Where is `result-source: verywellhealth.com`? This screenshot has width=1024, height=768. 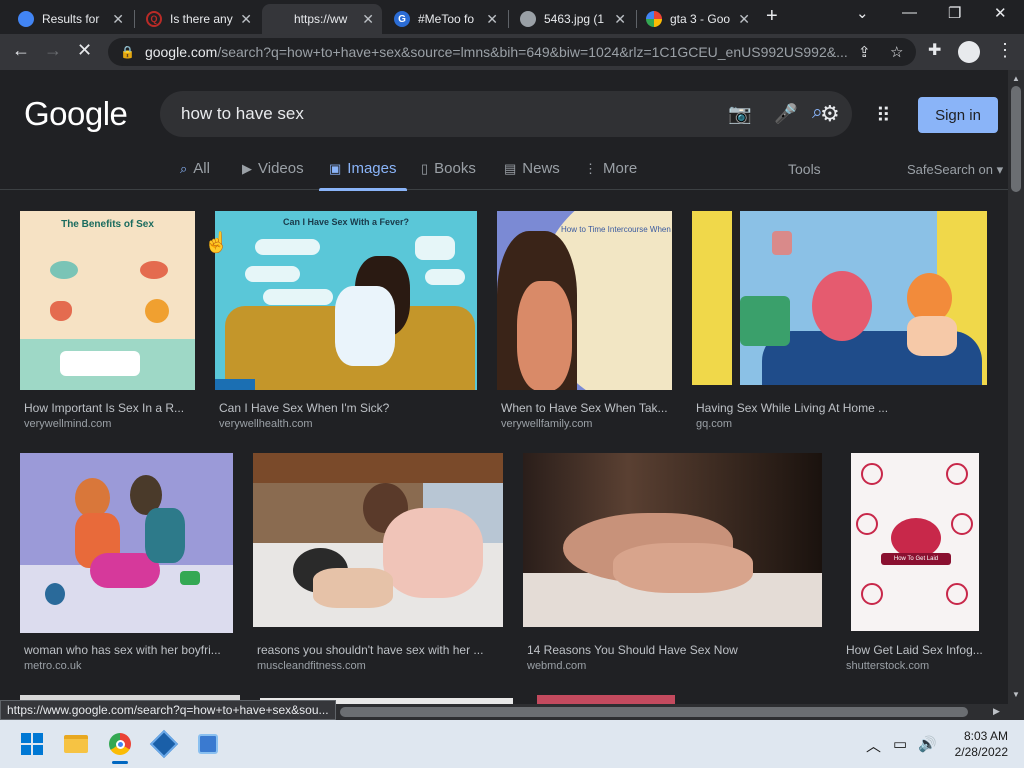
result-source: verywellhealth.com is located at coordinates (266, 424).